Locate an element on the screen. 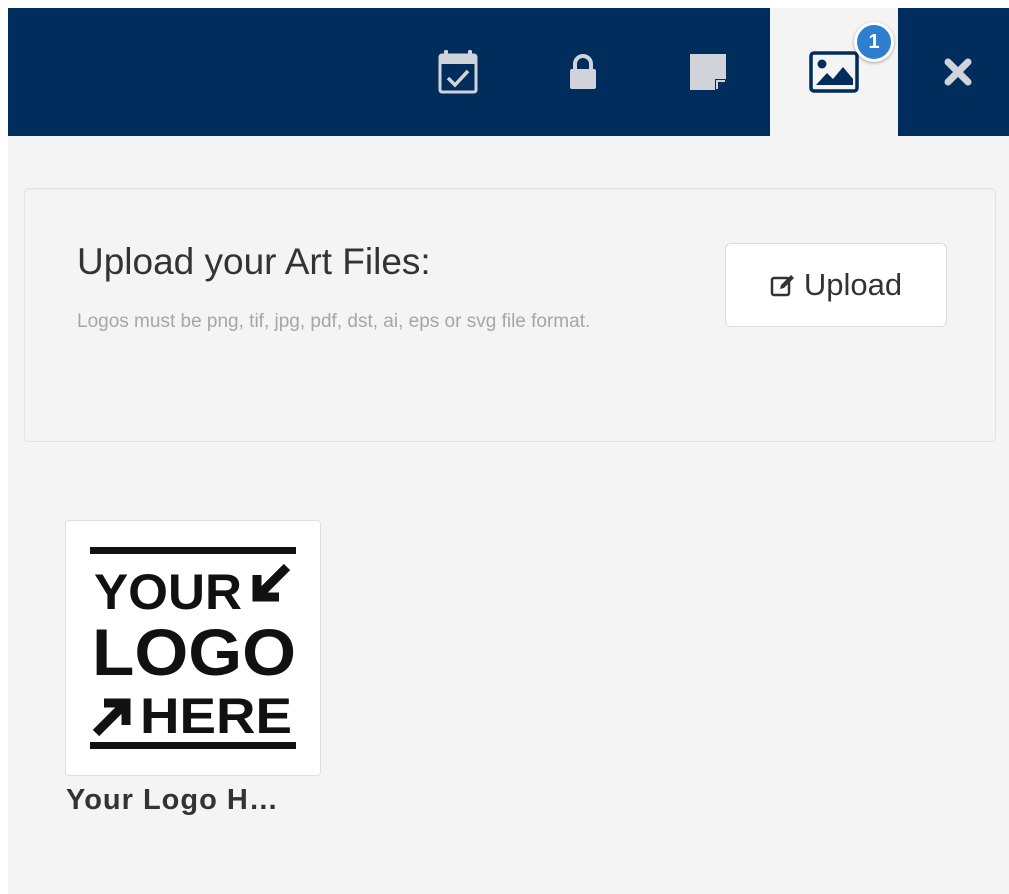  logo-line-3: HERE is located at coordinates (216, 716).